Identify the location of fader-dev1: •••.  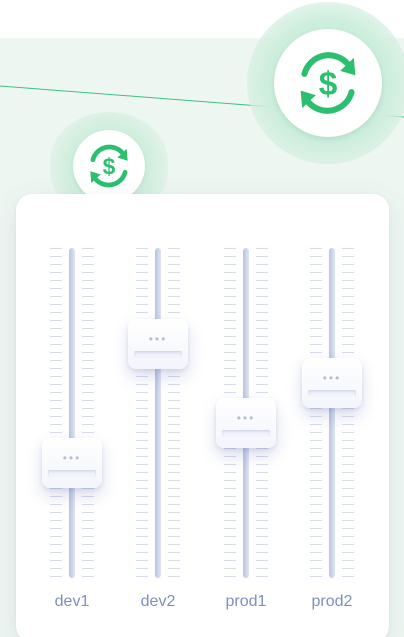
(72, 413).